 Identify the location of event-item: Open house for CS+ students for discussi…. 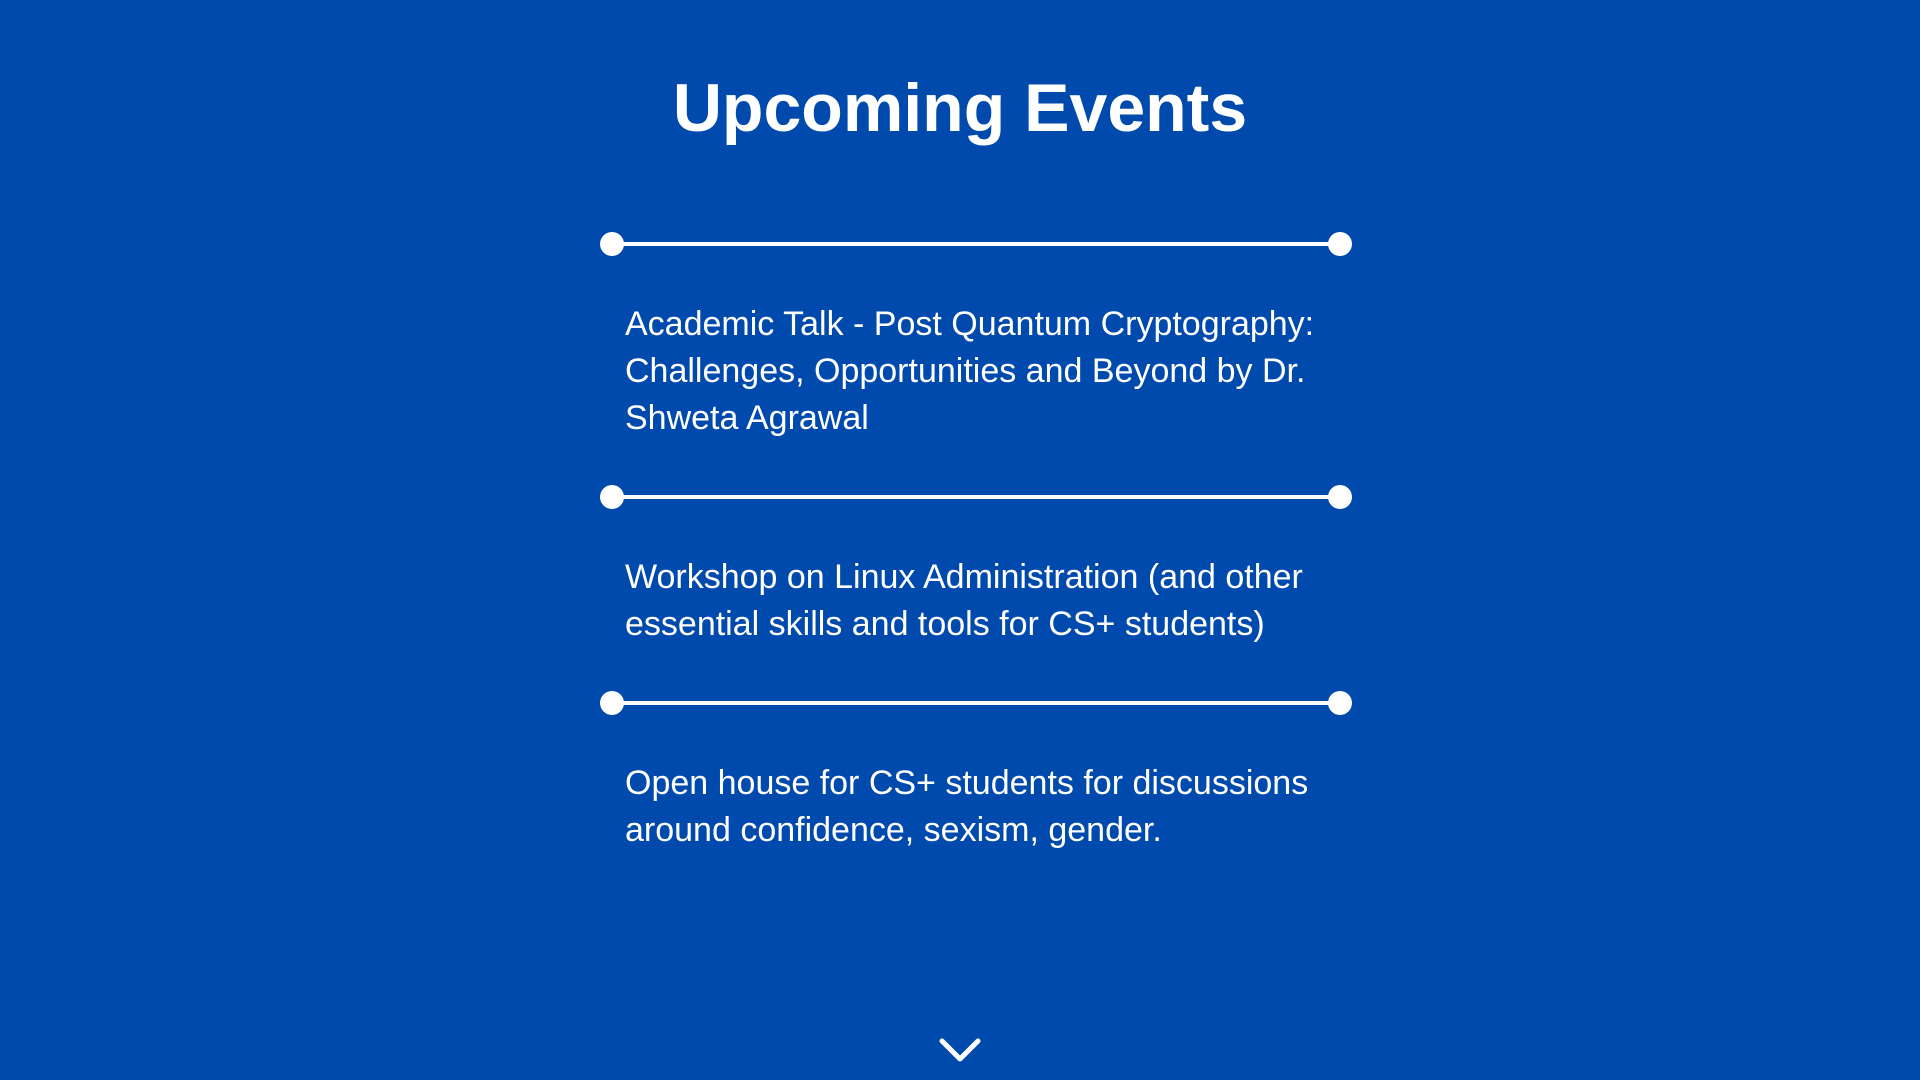
(967, 806).